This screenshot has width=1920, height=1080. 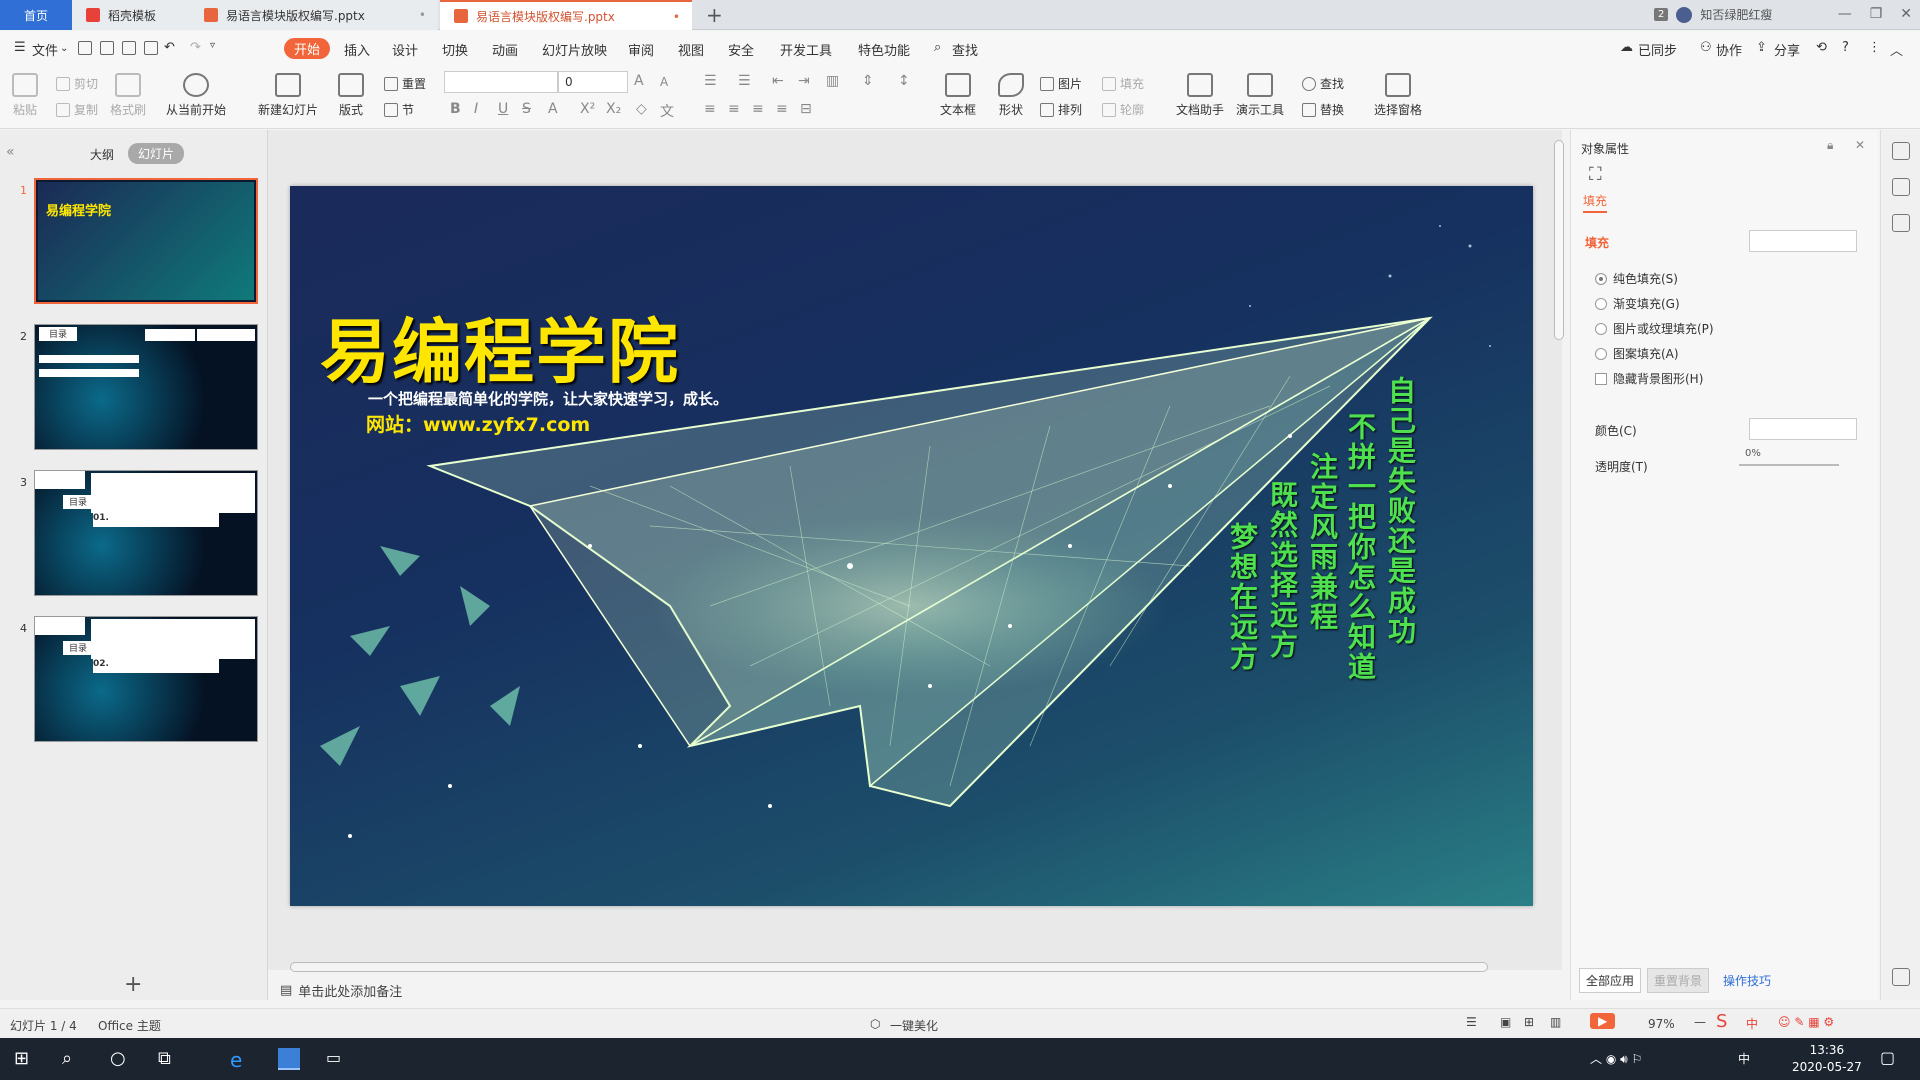 What do you see at coordinates (1901, 223) in the screenshot?
I see `copy-icon` at bounding box center [1901, 223].